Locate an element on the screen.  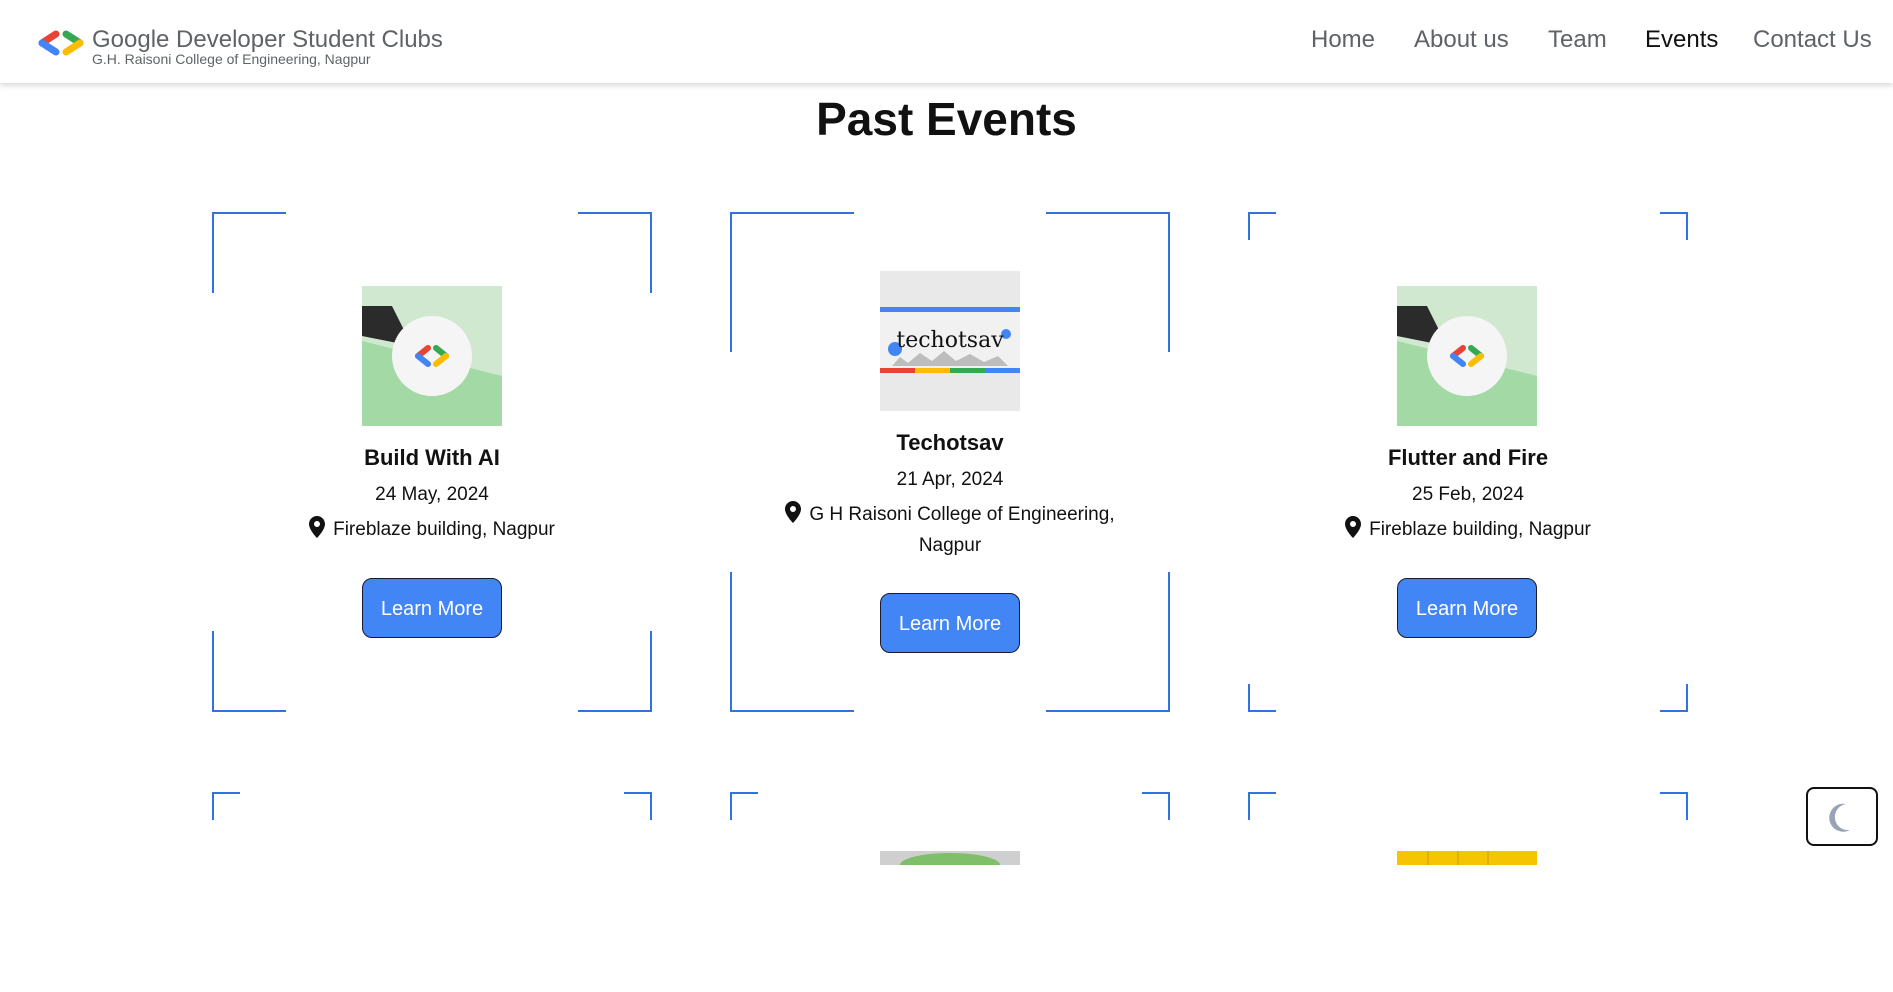
theme-toggle-button is located at coordinates (1842, 816).